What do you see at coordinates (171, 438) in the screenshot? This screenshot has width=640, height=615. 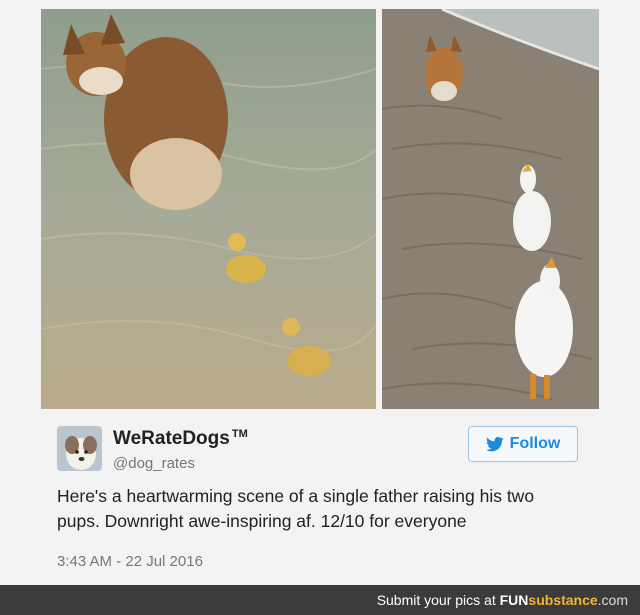 I see `display-name-text: WeRateDogs` at bounding box center [171, 438].